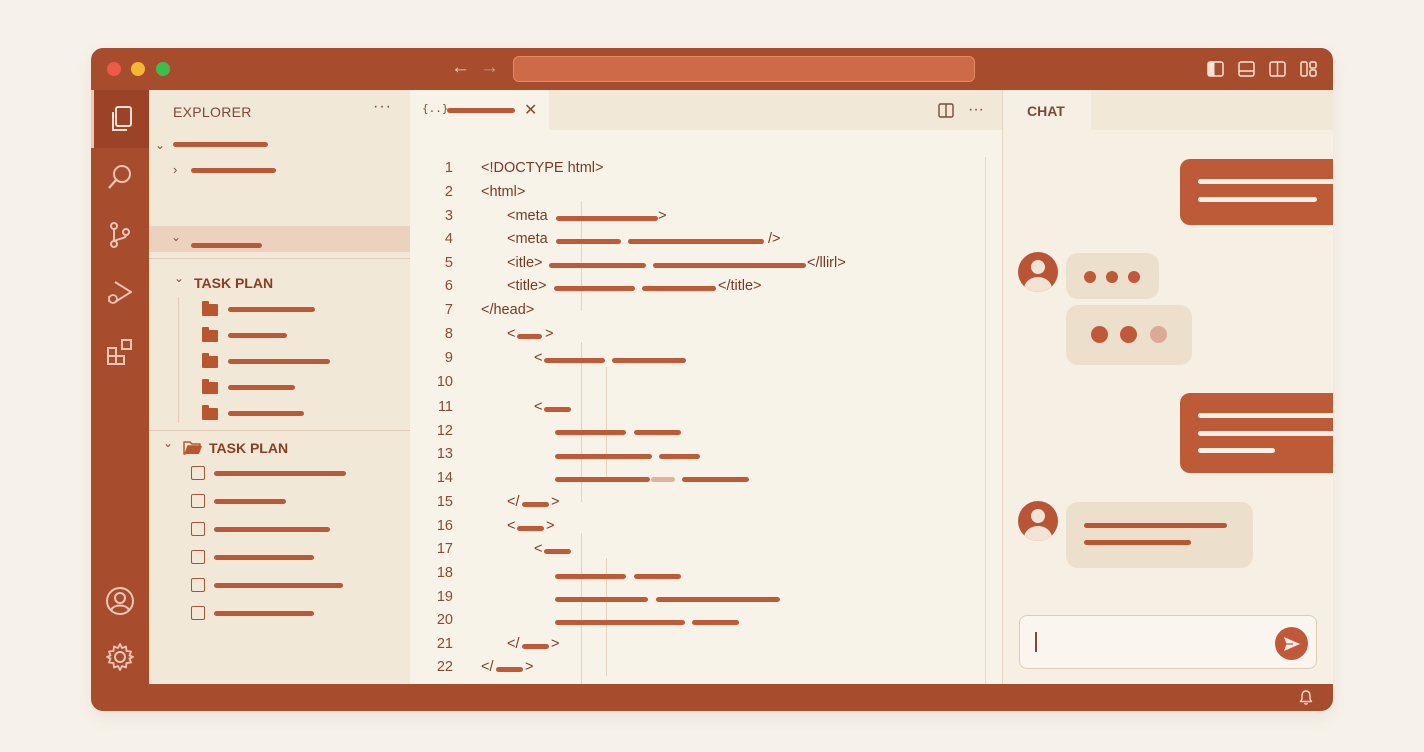  What do you see at coordinates (985, 420) in the screenshot?
I see `editor-scrollbar` at bounding box center [985, 420].